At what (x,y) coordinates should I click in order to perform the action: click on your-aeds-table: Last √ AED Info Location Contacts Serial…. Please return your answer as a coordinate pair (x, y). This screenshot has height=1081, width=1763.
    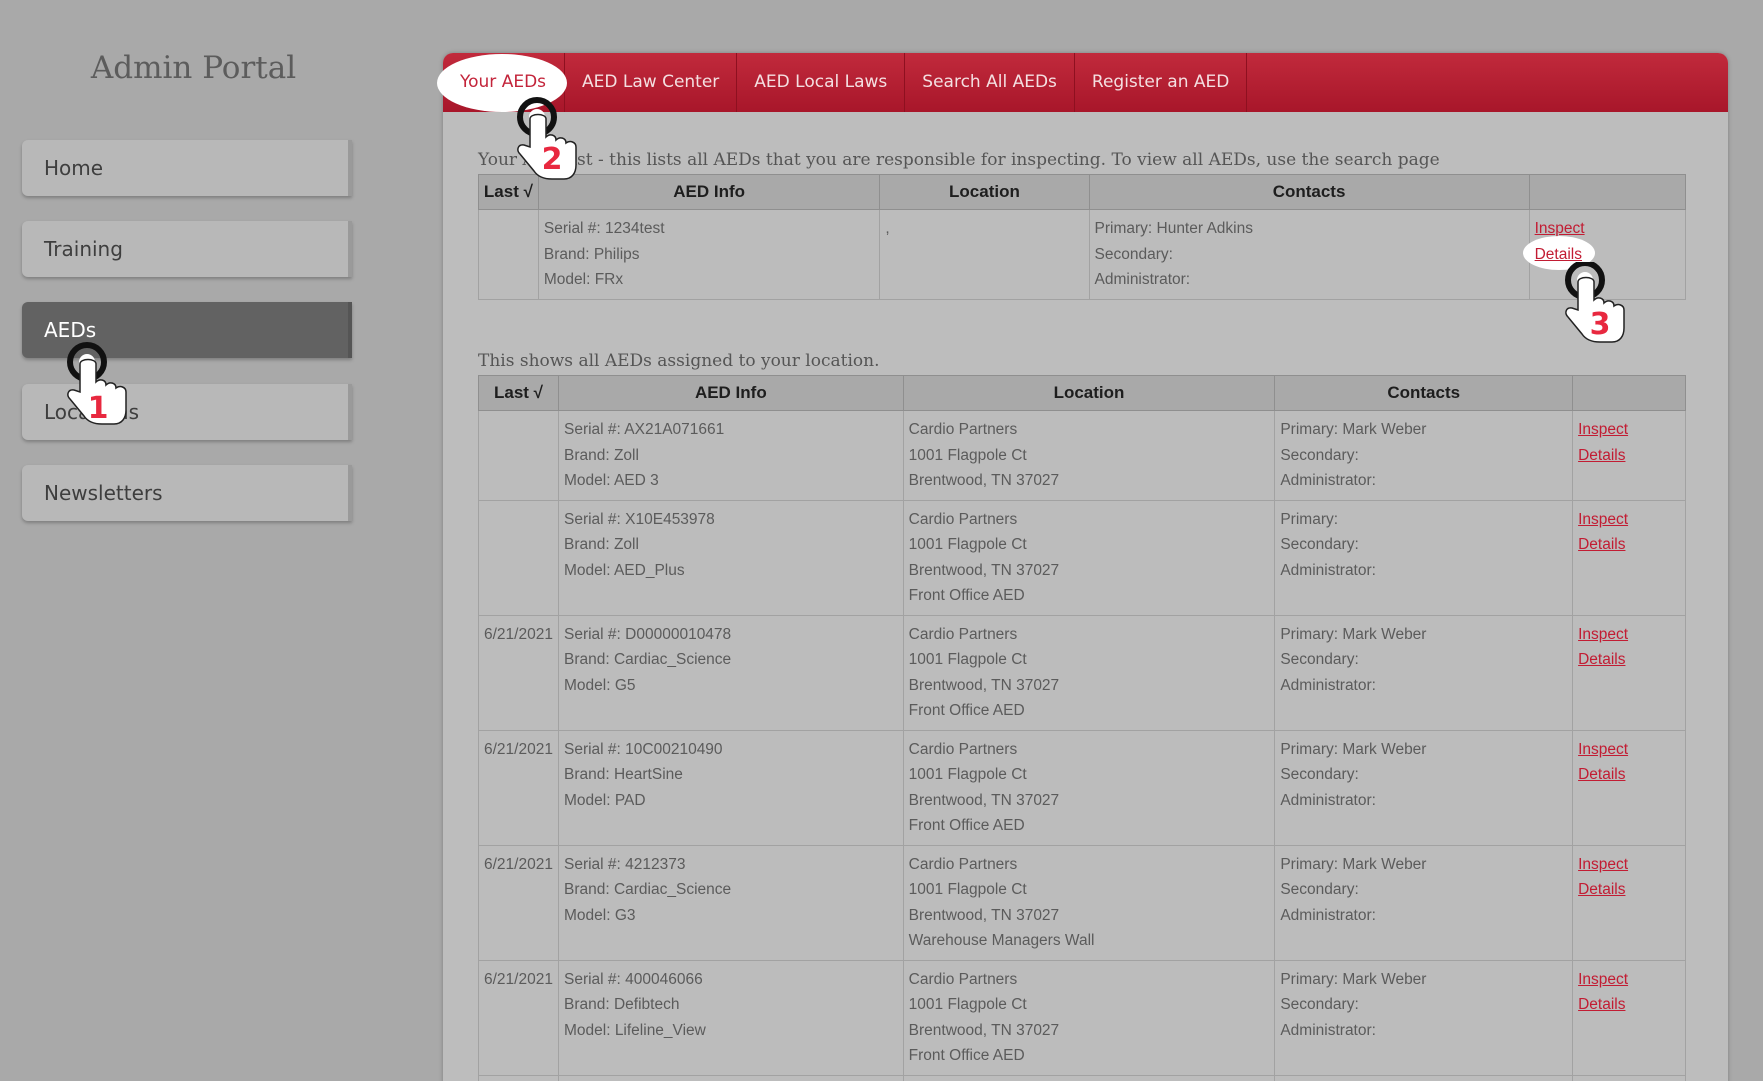
    Looking at the image, I should click on (1082, 237).